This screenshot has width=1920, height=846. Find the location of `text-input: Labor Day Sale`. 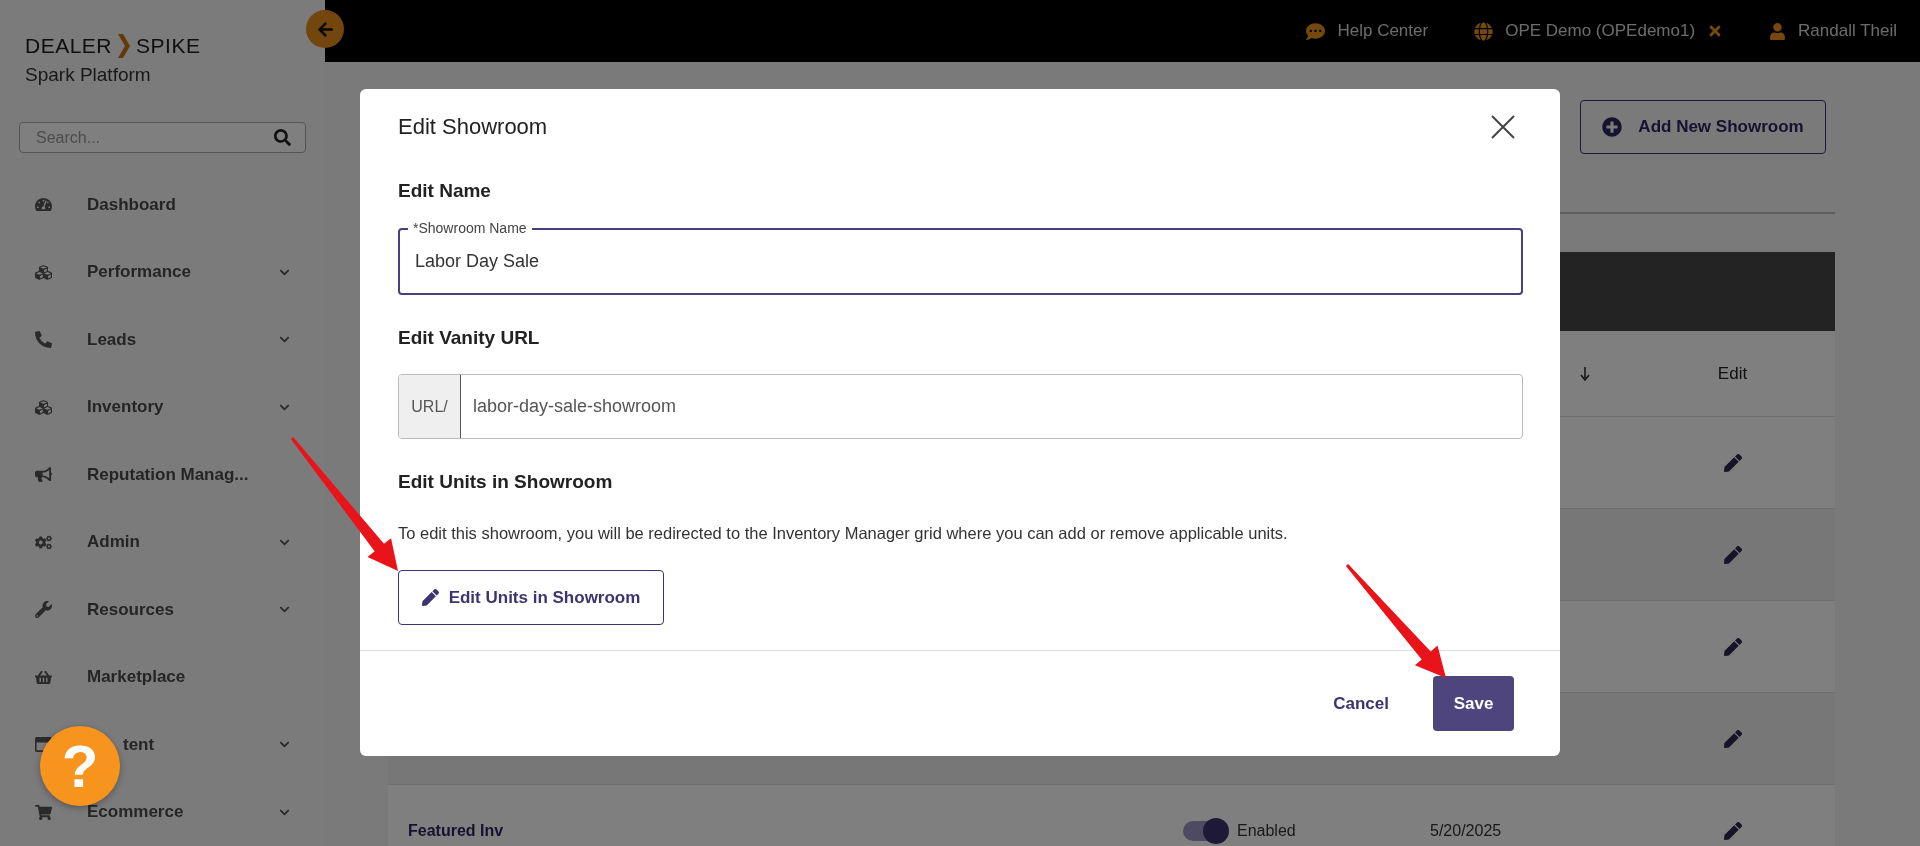

text-input: Labor Day Sale is located at coordinates (960, 261).